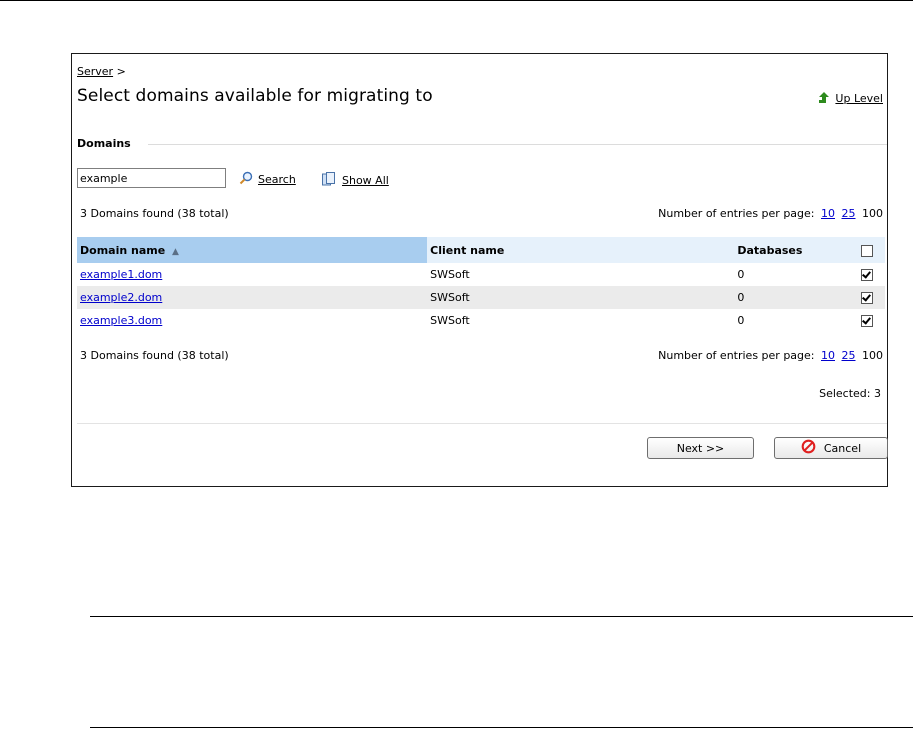 Image resolution: width=913 pixels, height=729 pixels. Describe the element at coordinates (121, 320) in the screenshot. I see `domain-link: example3.dom` at that location.